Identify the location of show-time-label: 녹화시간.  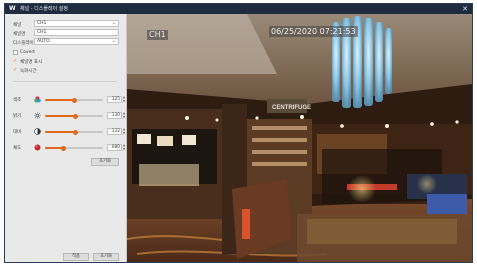
(28, 71).